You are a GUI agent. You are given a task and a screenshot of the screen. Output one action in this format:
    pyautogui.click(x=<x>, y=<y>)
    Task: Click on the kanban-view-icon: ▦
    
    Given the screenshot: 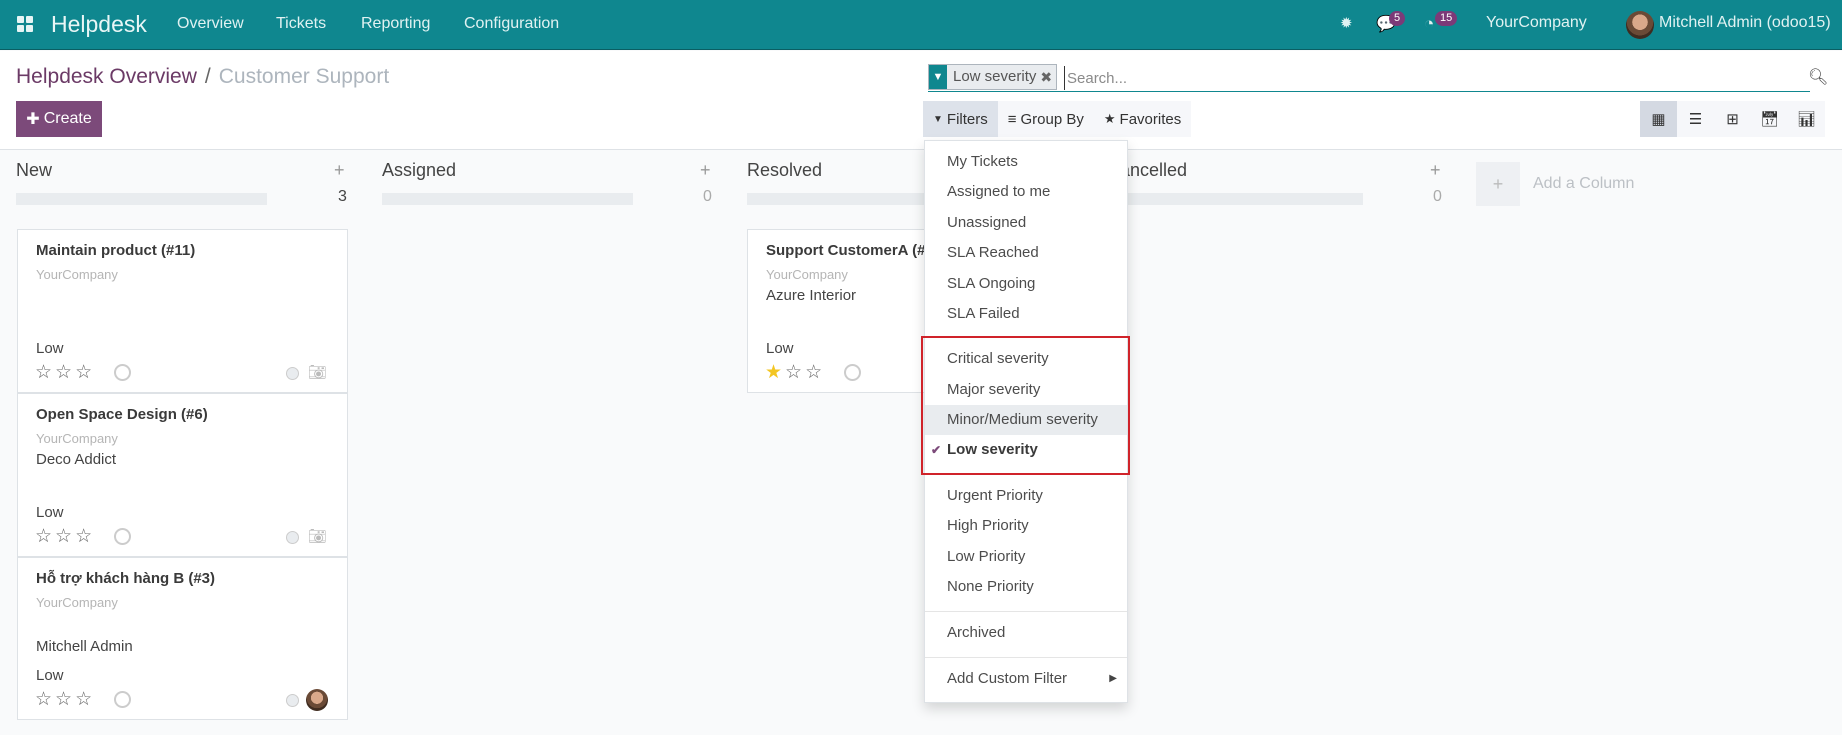 What is the action you would take?
    pyautogui.click(x=1658, y=119)
    